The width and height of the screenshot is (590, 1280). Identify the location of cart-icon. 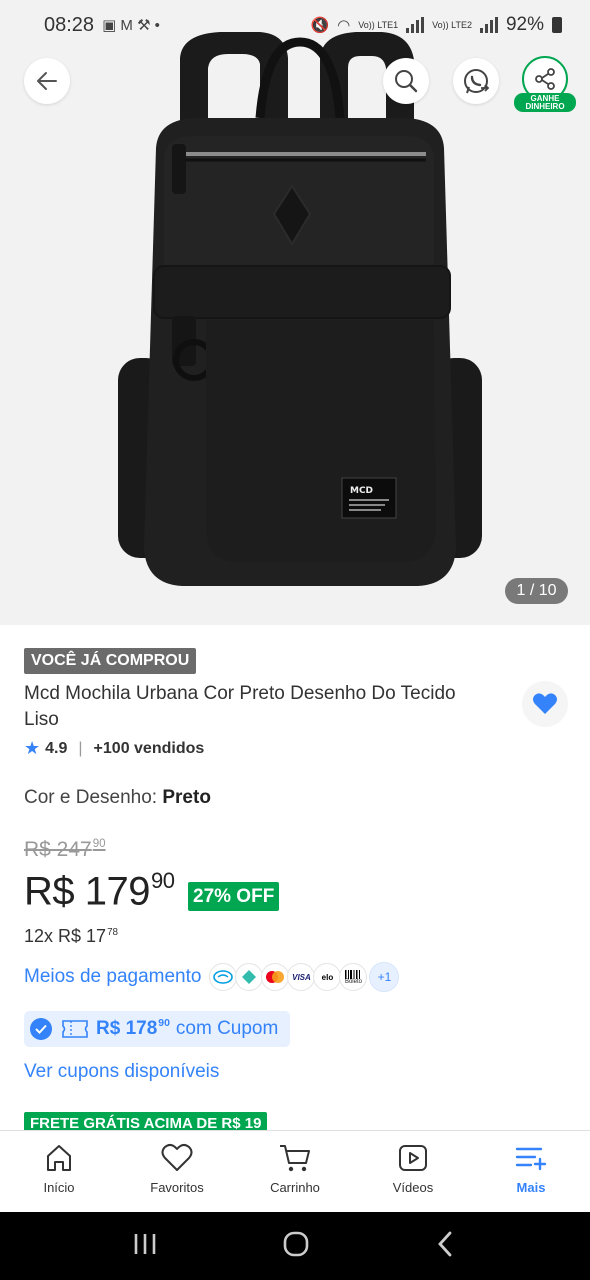
(295, 1158).